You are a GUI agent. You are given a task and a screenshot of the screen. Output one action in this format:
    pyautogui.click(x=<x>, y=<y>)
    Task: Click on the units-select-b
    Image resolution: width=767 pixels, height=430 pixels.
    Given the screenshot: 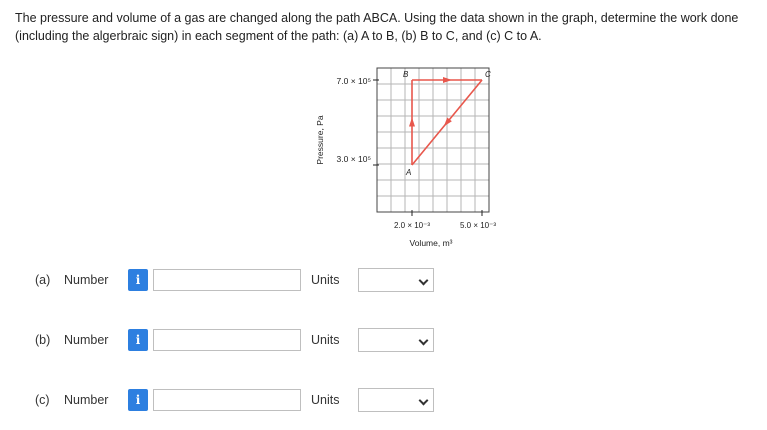 What is the action you would take?
    pyautogui.click(x=396, y=340)
    